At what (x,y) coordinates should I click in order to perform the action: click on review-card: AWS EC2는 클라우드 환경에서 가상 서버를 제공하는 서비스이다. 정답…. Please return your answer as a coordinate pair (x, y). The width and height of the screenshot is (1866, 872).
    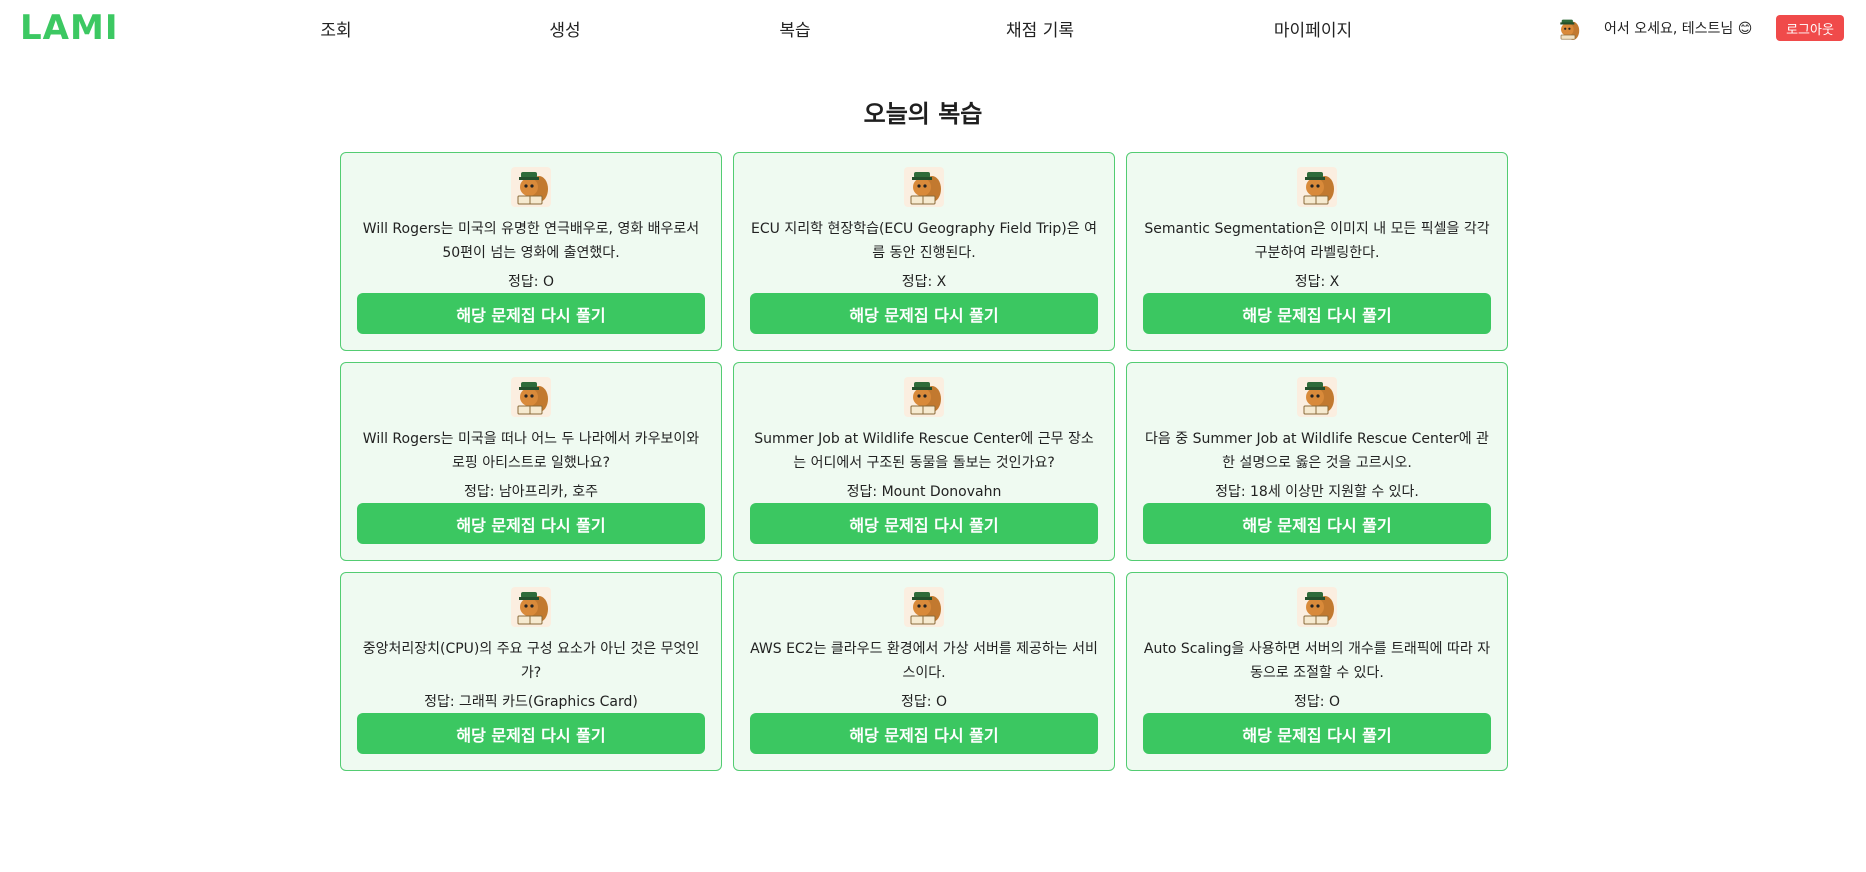
    Looking at the image, I should click on (924, 671).